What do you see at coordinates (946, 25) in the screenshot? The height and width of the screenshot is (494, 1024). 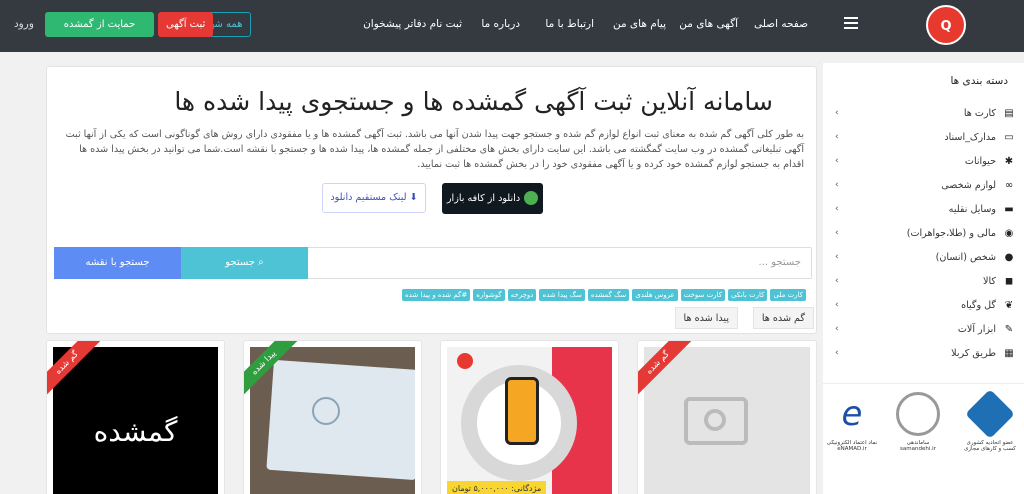 I see `site-logo: Q` at bounding box center [946, 25].